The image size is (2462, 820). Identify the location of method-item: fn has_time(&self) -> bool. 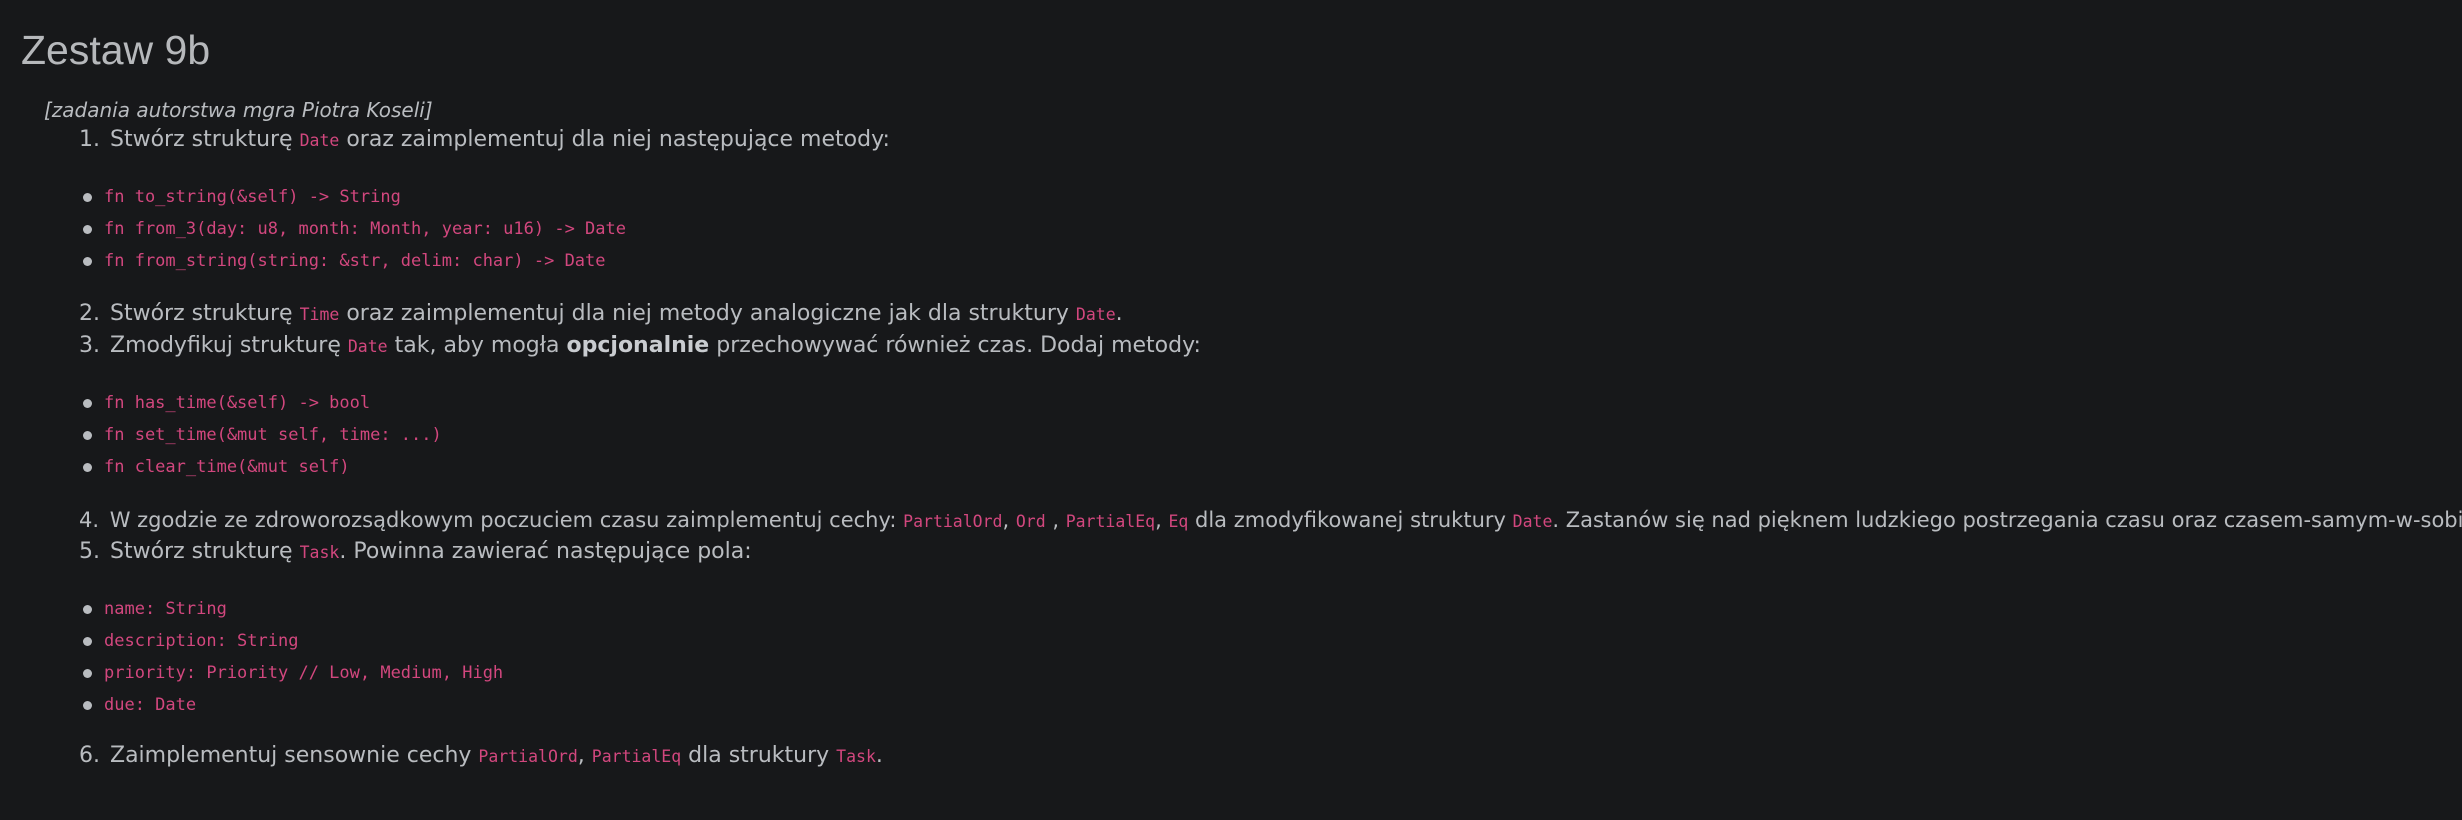
(237, 403).